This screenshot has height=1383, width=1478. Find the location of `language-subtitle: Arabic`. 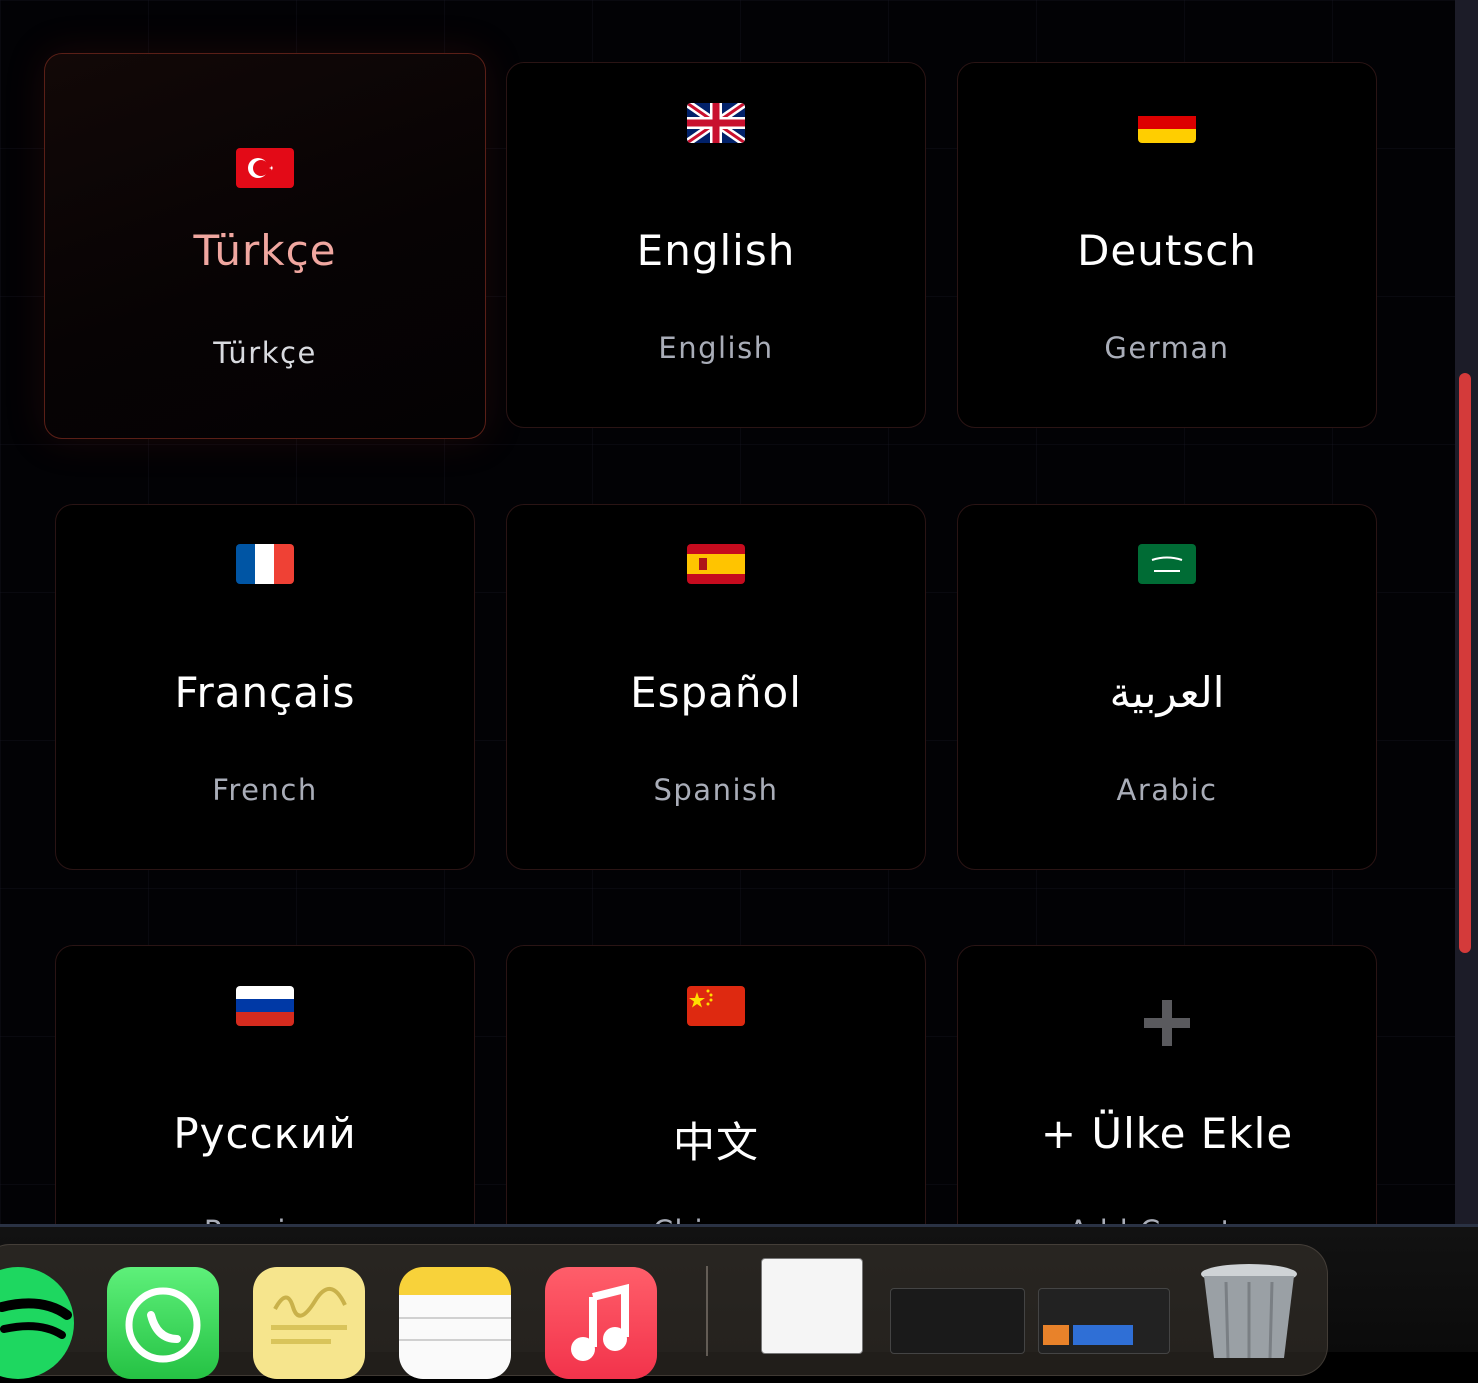

language-subtitle: Arabic is located at coordinates (1167, 790).